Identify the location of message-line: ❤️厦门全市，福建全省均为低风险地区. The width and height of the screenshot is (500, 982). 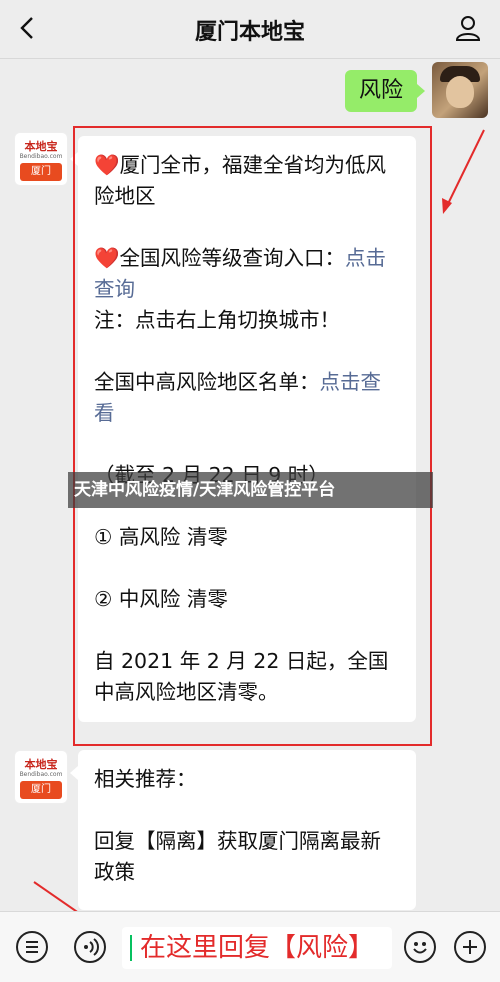
(247, 181).